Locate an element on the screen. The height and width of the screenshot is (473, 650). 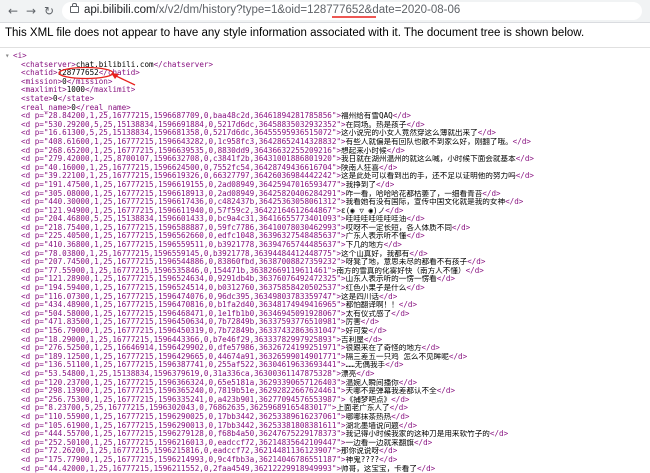
danmaku-text: 神鬼???? is located at coordinates (362, 460).